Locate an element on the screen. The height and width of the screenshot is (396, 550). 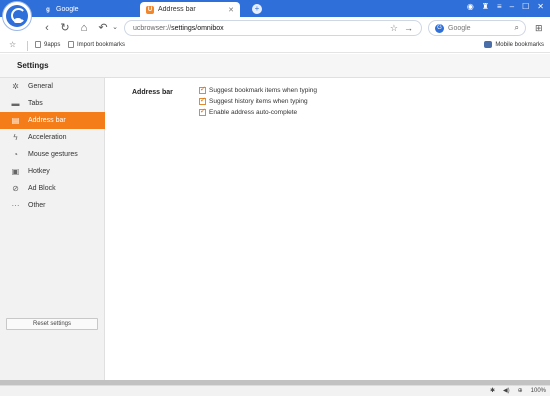
page-title: Settings is located at coordinates (33, 65).